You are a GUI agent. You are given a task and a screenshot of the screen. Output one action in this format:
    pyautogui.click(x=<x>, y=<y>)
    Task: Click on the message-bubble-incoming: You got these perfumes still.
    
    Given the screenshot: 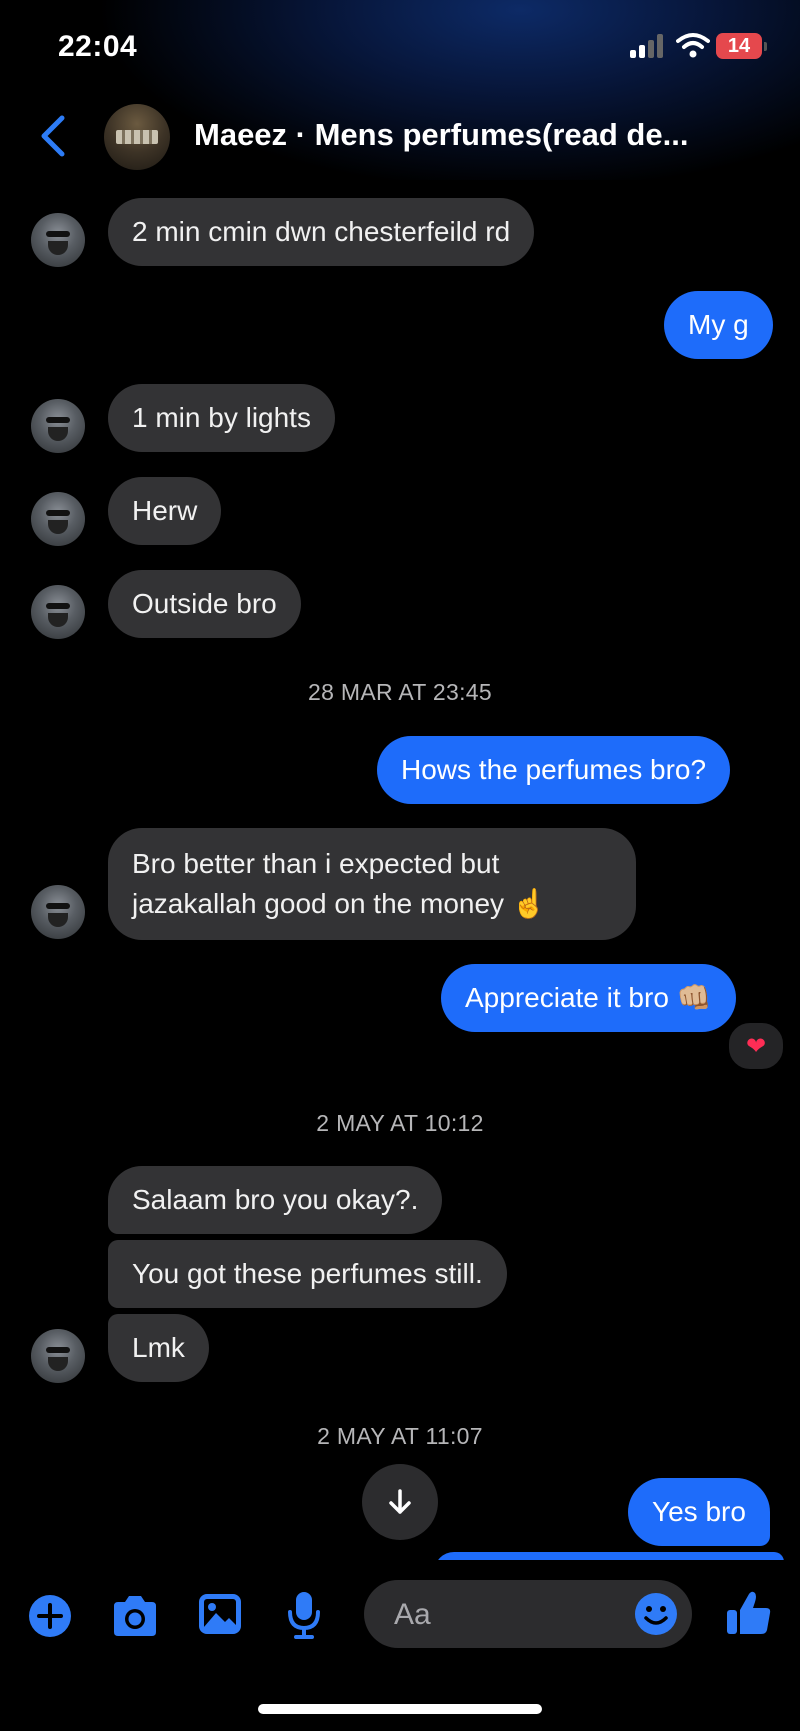 What is the action you would take?
    pyautogui.click(x=307, y=1274)
    